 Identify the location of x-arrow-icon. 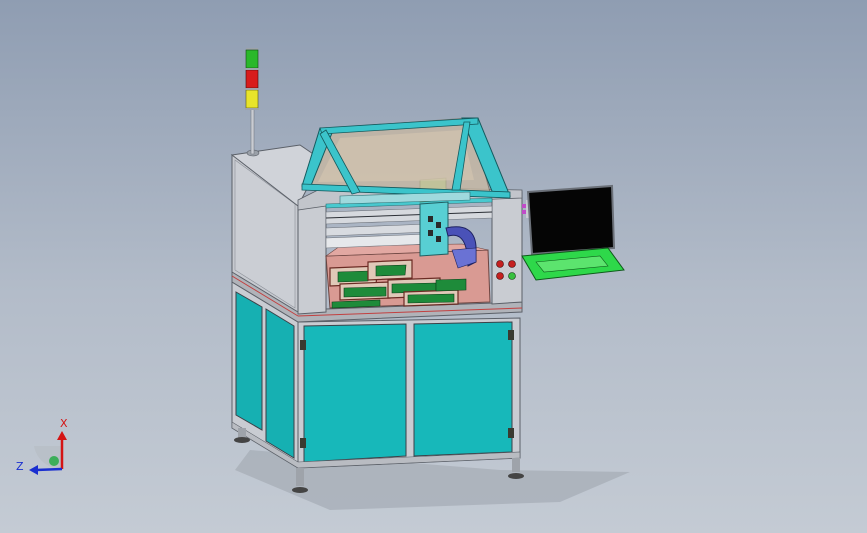
(62, 435).